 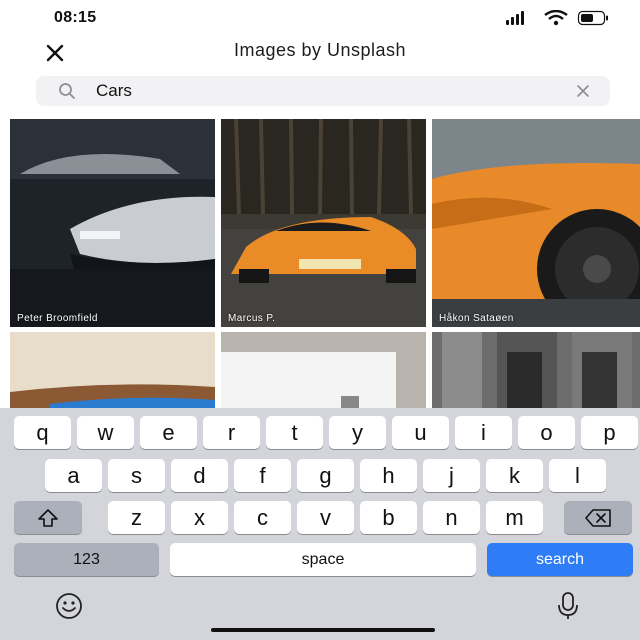 What do you see at coordinates (323, 630) in the screenshot?
I see `home-indicator` at bounding box center [323, 630].